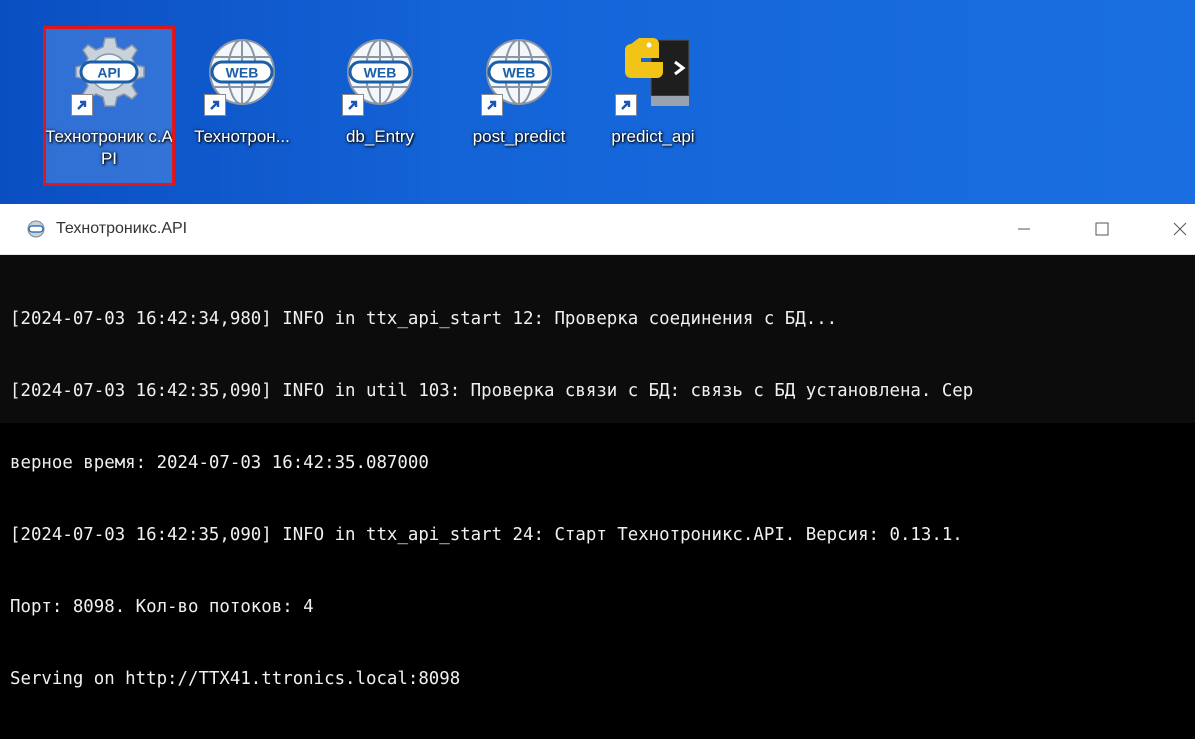 Image resolution: width=1195 pixels, height=739 pixels. I want to click on minimize-button, so click(1024, 229).